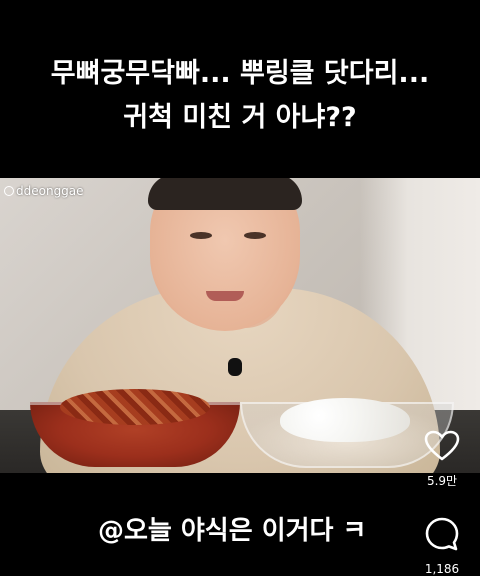 This screenshot has width=480, height=576. Describe the element at coordinates (232, 531) in the screenshot. I see `bottom-caption: @오늘 야식은 이거다 ㅋ` at that location.